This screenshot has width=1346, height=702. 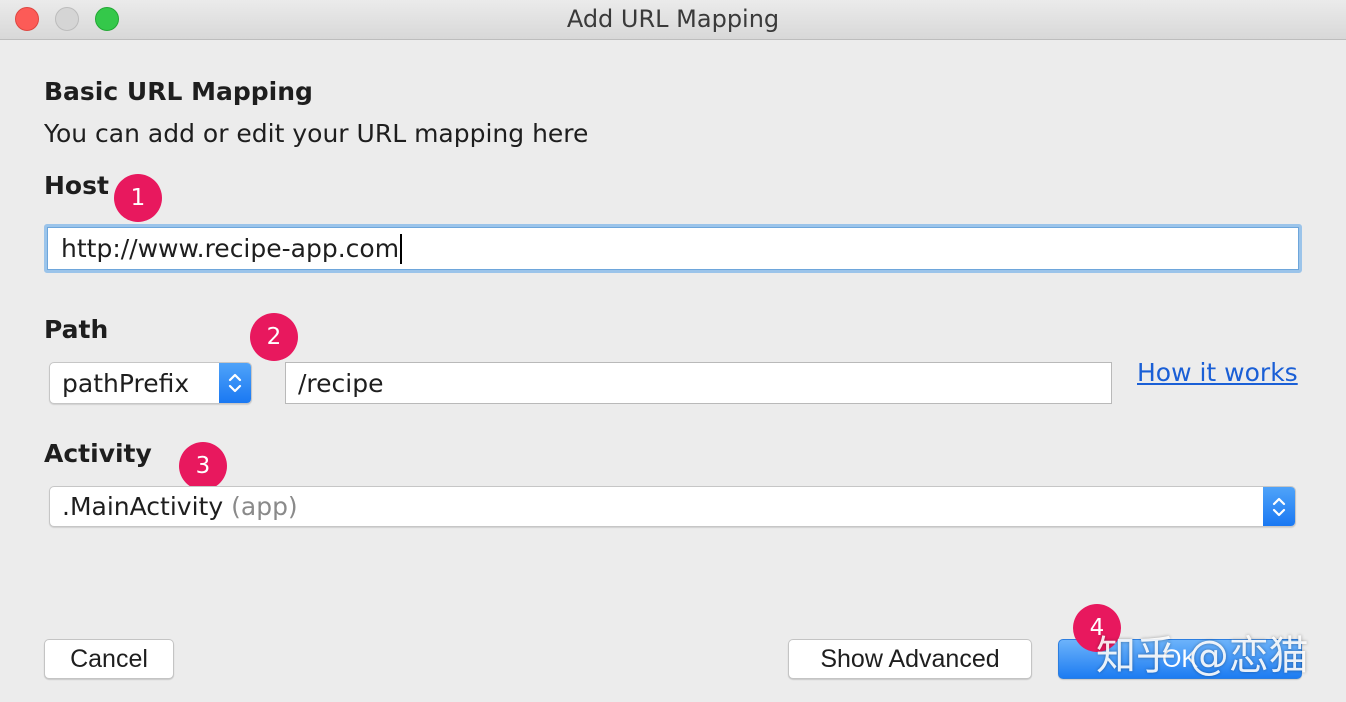 I want to click on window-title: Add URL Mapping, so click(x=673, y=19).